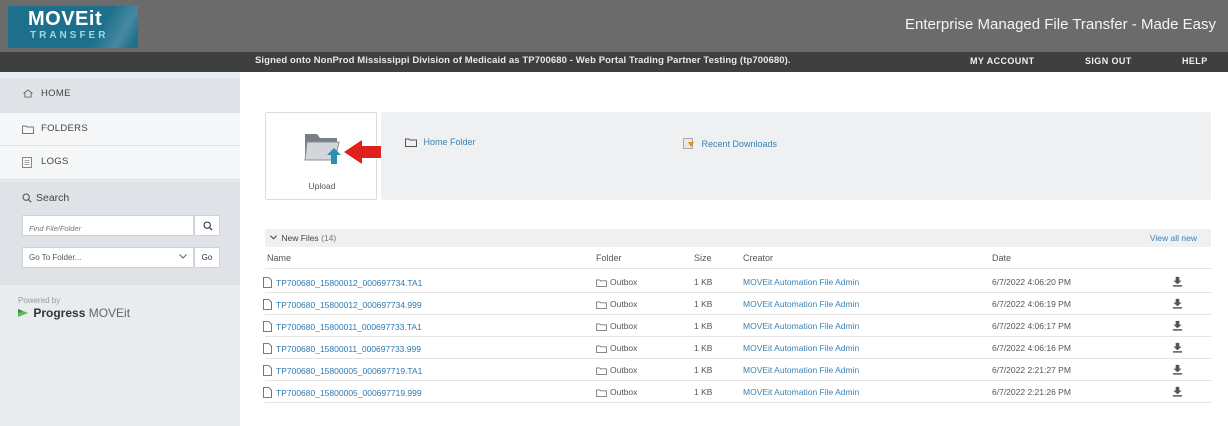  What do you see at coordinates (348, 349) in the screenshot?
I see `file-name: TP700680_15800011_000697733.999` at bounding box center [348, 349].